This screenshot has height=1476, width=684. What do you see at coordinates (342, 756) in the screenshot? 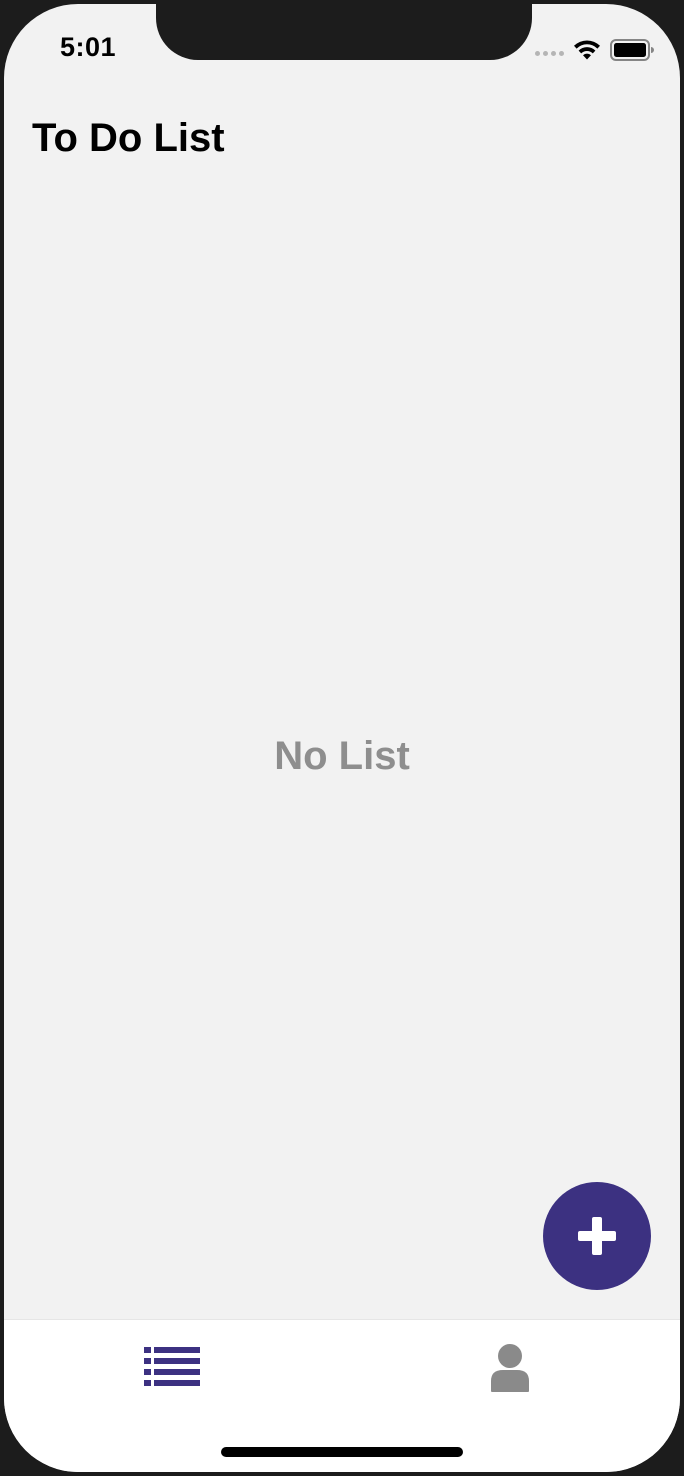
I see `empty-state-message: No List` at bounding box center [342, 756].